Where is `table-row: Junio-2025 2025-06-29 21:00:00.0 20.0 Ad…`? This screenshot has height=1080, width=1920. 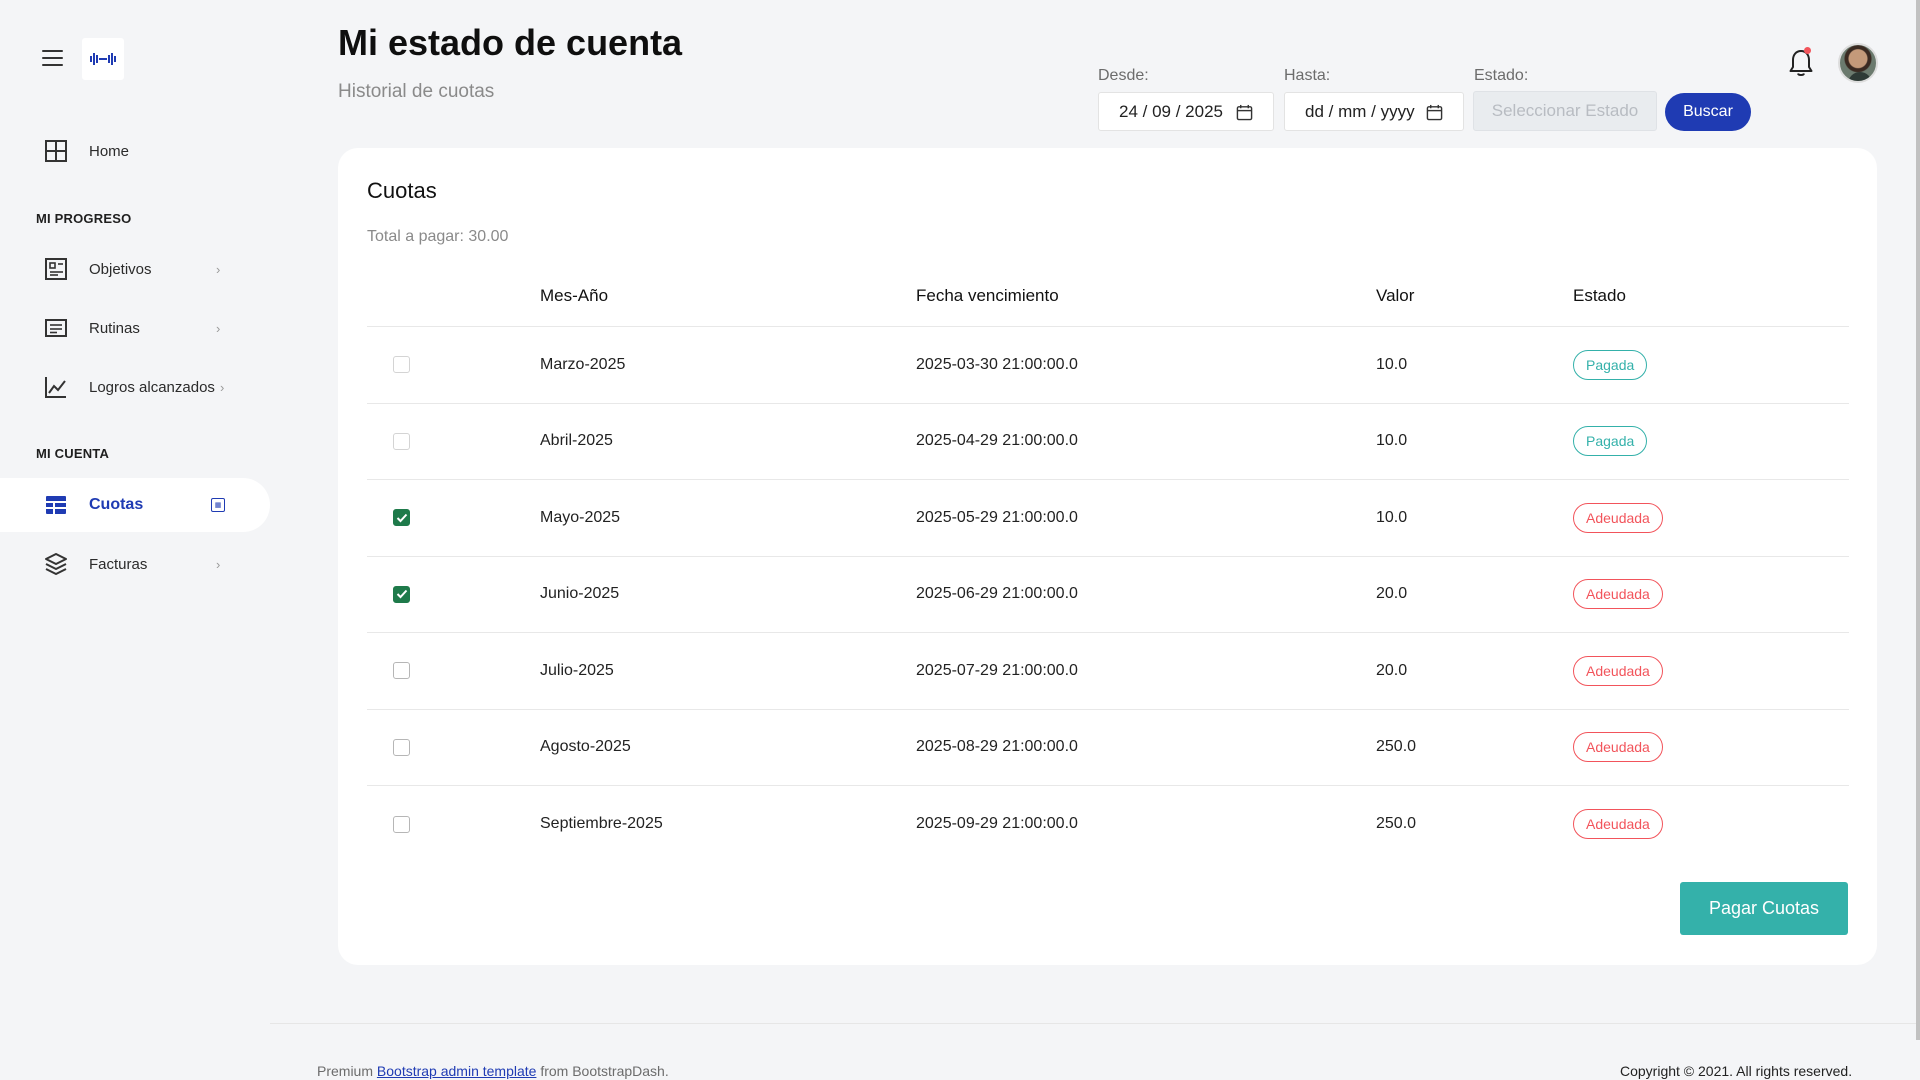
table-row: Junio-2025 2025-06-29 21:00:00.0 20.0 Ad… is located at coordinates (1108, 595).